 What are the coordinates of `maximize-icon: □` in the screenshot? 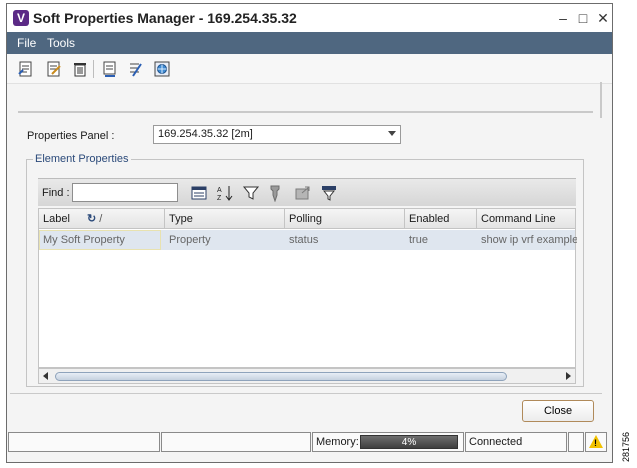 It's located at (583, 18).